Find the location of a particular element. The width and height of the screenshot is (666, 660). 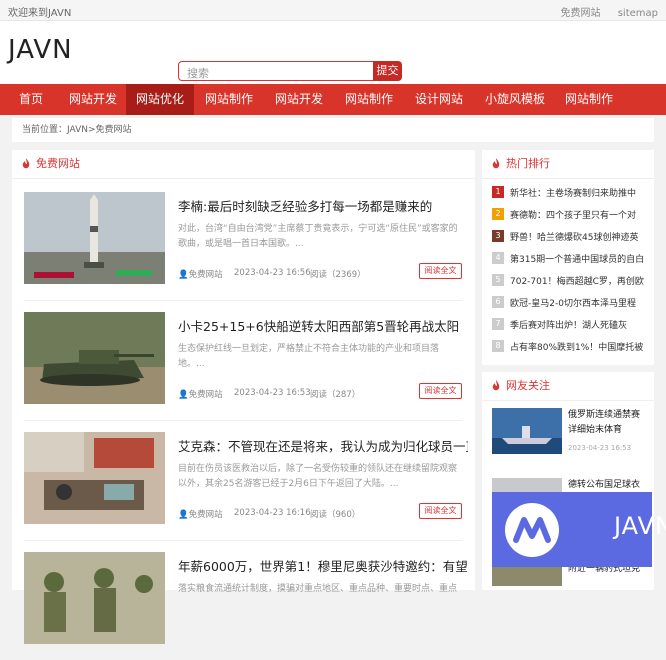

breadcrumb: 当前位置：JAVN>免费网站 is located at coordinates (333, 130).